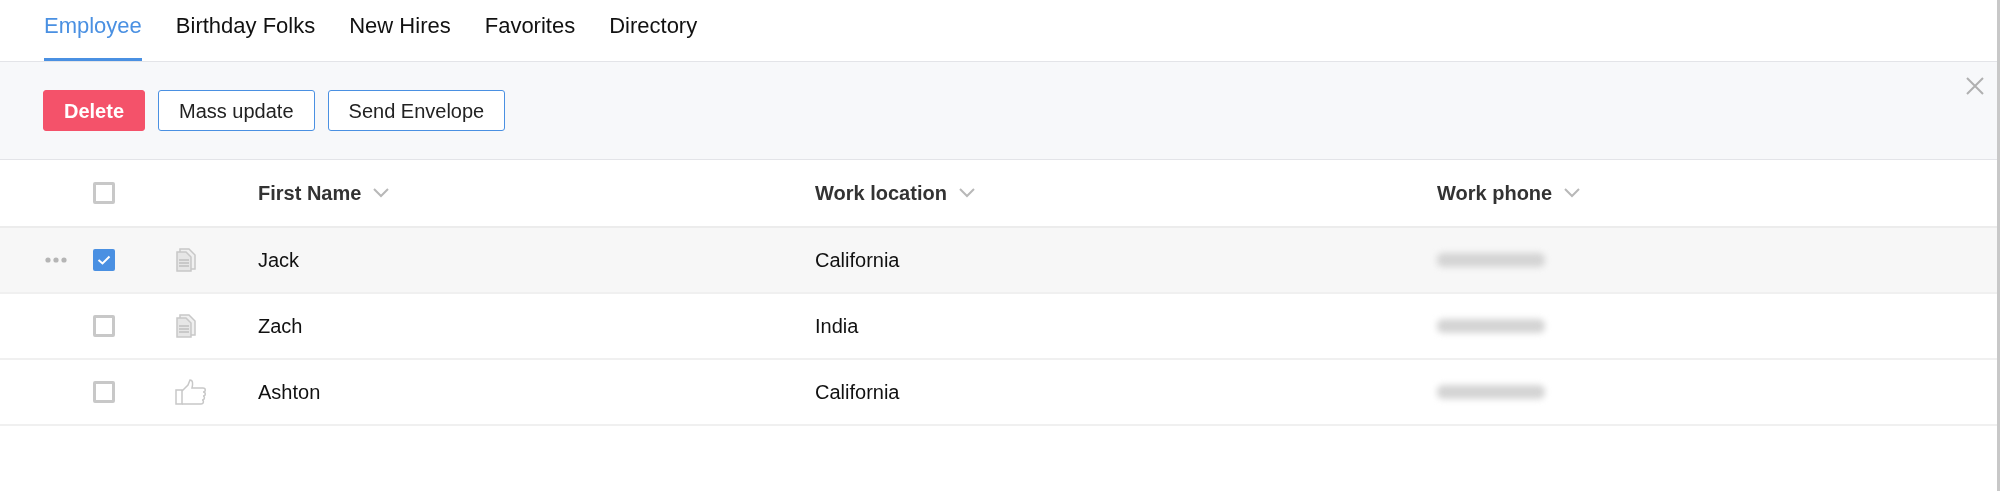 The height and width of the screenshot is (491, 2000). I want to click on table-cell: Zach, so click(280, 326).